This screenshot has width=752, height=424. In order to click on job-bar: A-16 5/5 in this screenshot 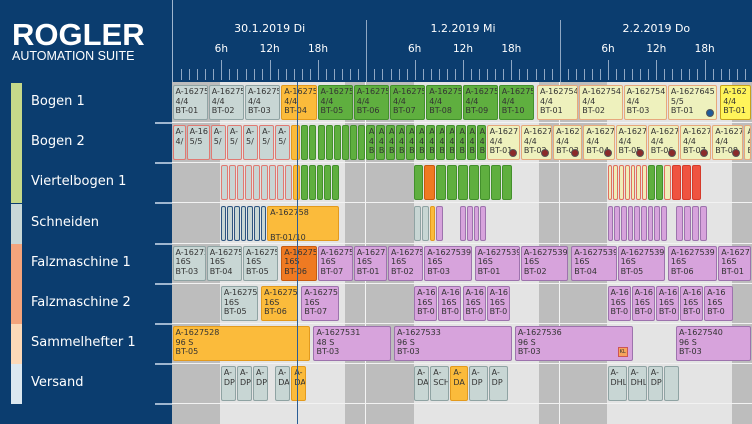, I will do `click(198, 143)`.